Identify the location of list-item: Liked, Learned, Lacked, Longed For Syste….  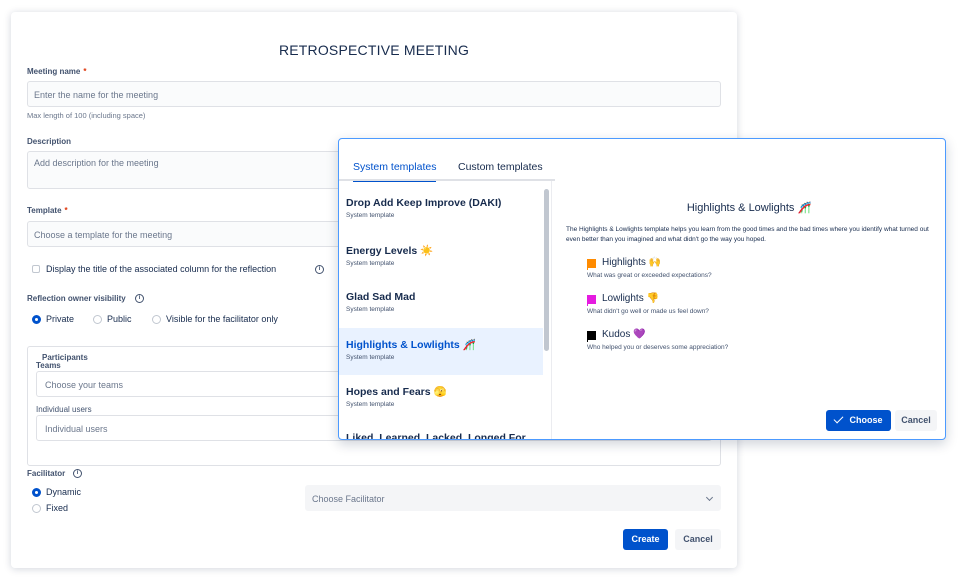
(441, 431).